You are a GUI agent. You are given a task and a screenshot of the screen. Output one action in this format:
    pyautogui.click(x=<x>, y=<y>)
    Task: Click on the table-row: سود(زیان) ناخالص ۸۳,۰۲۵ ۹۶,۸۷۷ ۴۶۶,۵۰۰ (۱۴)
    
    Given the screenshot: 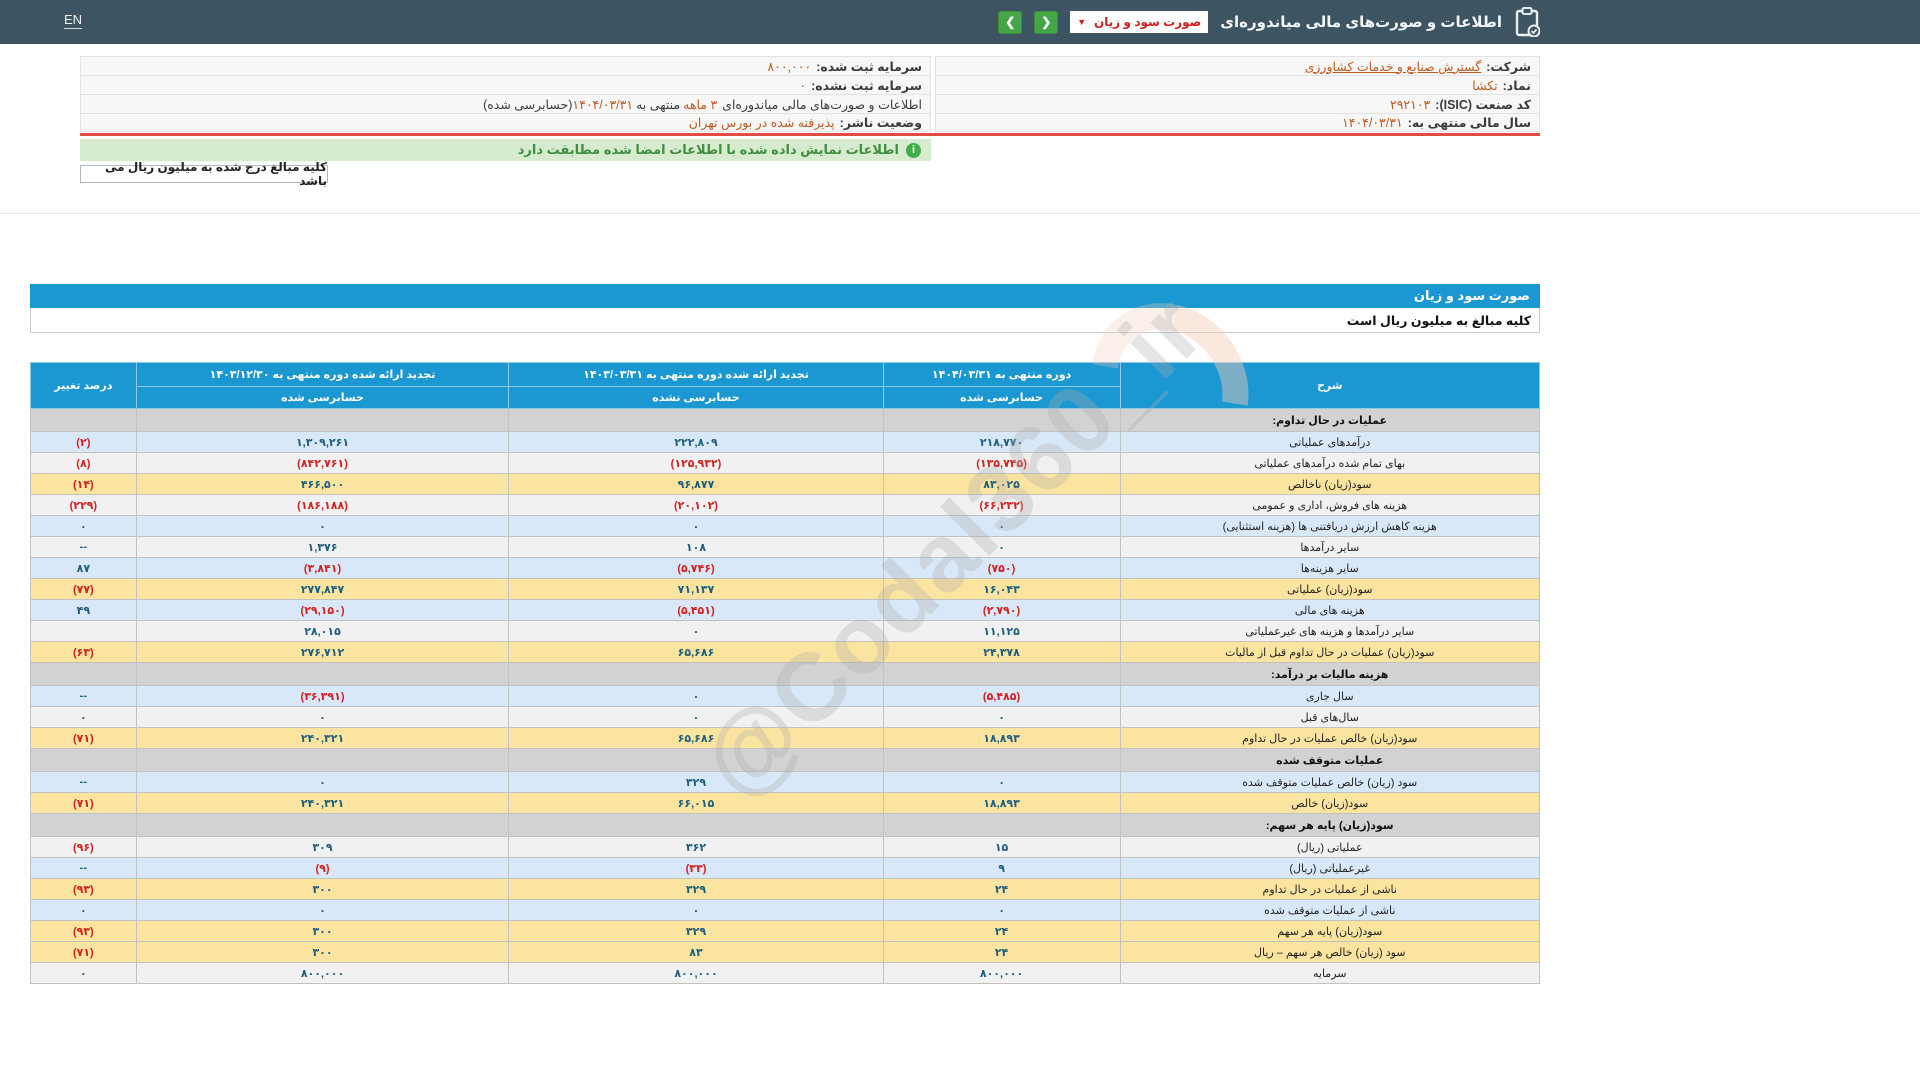 What is the action you would take?
    pyautogui.click(x=785, y=484)
    